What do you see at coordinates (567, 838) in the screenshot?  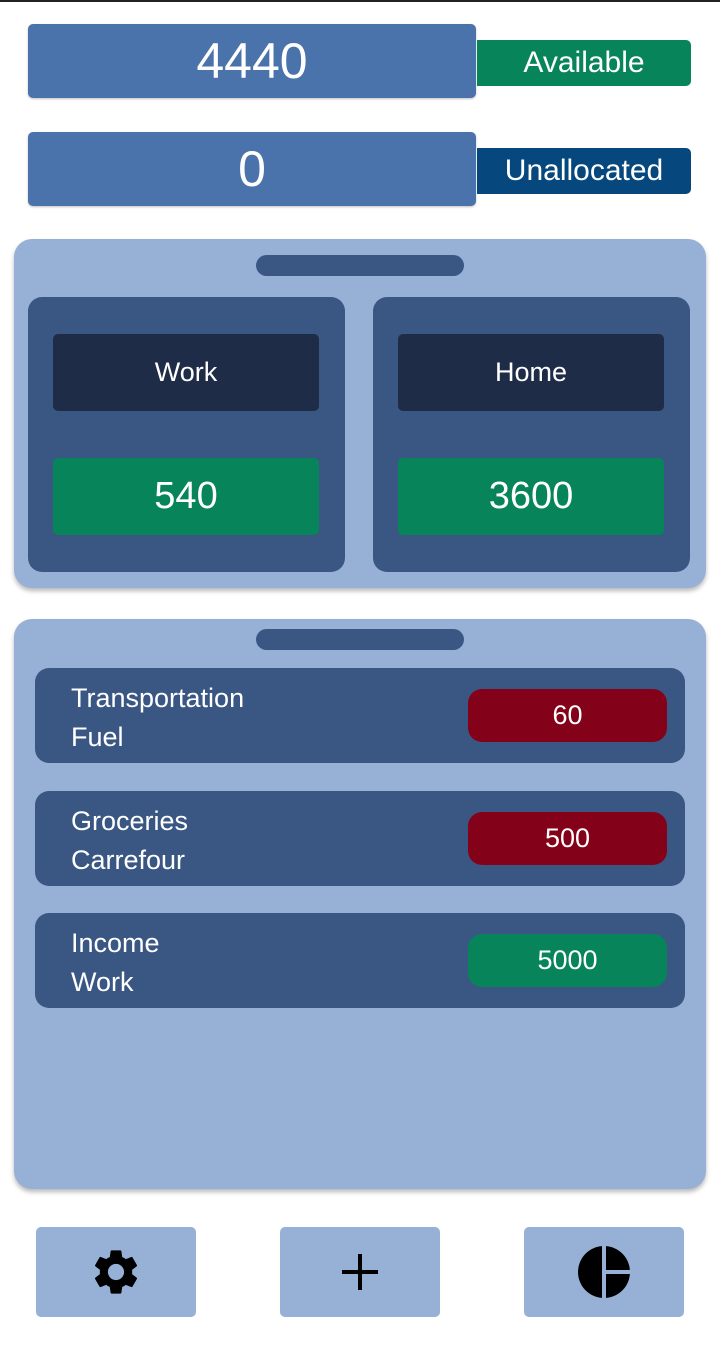 I see `transaction-amount-expense: 500` at bounding box center [567, 838].